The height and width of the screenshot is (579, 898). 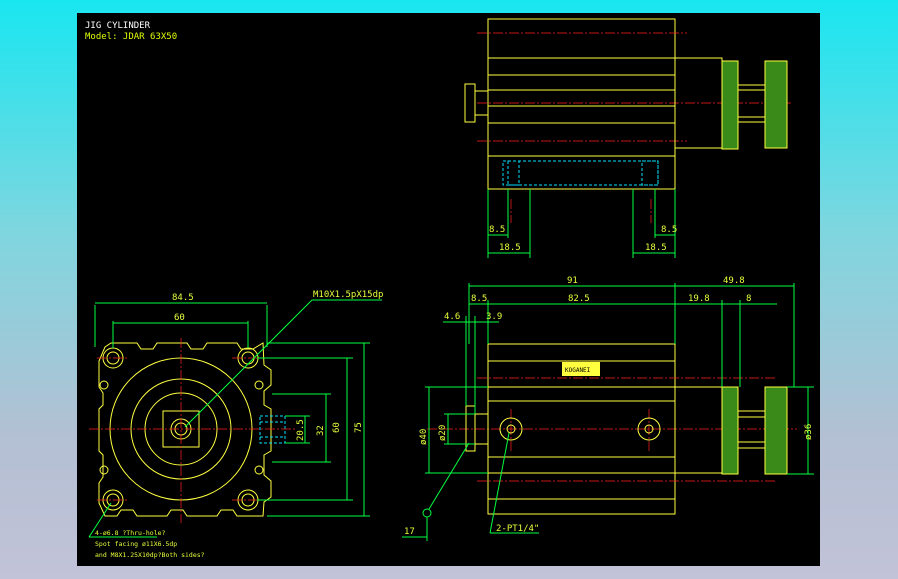 What do you see at coordinates (517, 529) in the screenshot?
I see `port-note: 2-PT1/4"` at bounding box center [517, 529].